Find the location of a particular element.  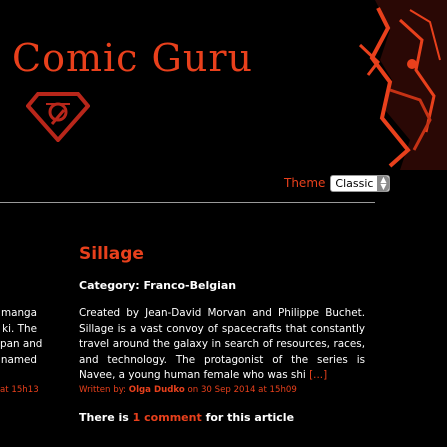

comments-summary: There is 1 comment for this article is located at coordinates (186, 417).